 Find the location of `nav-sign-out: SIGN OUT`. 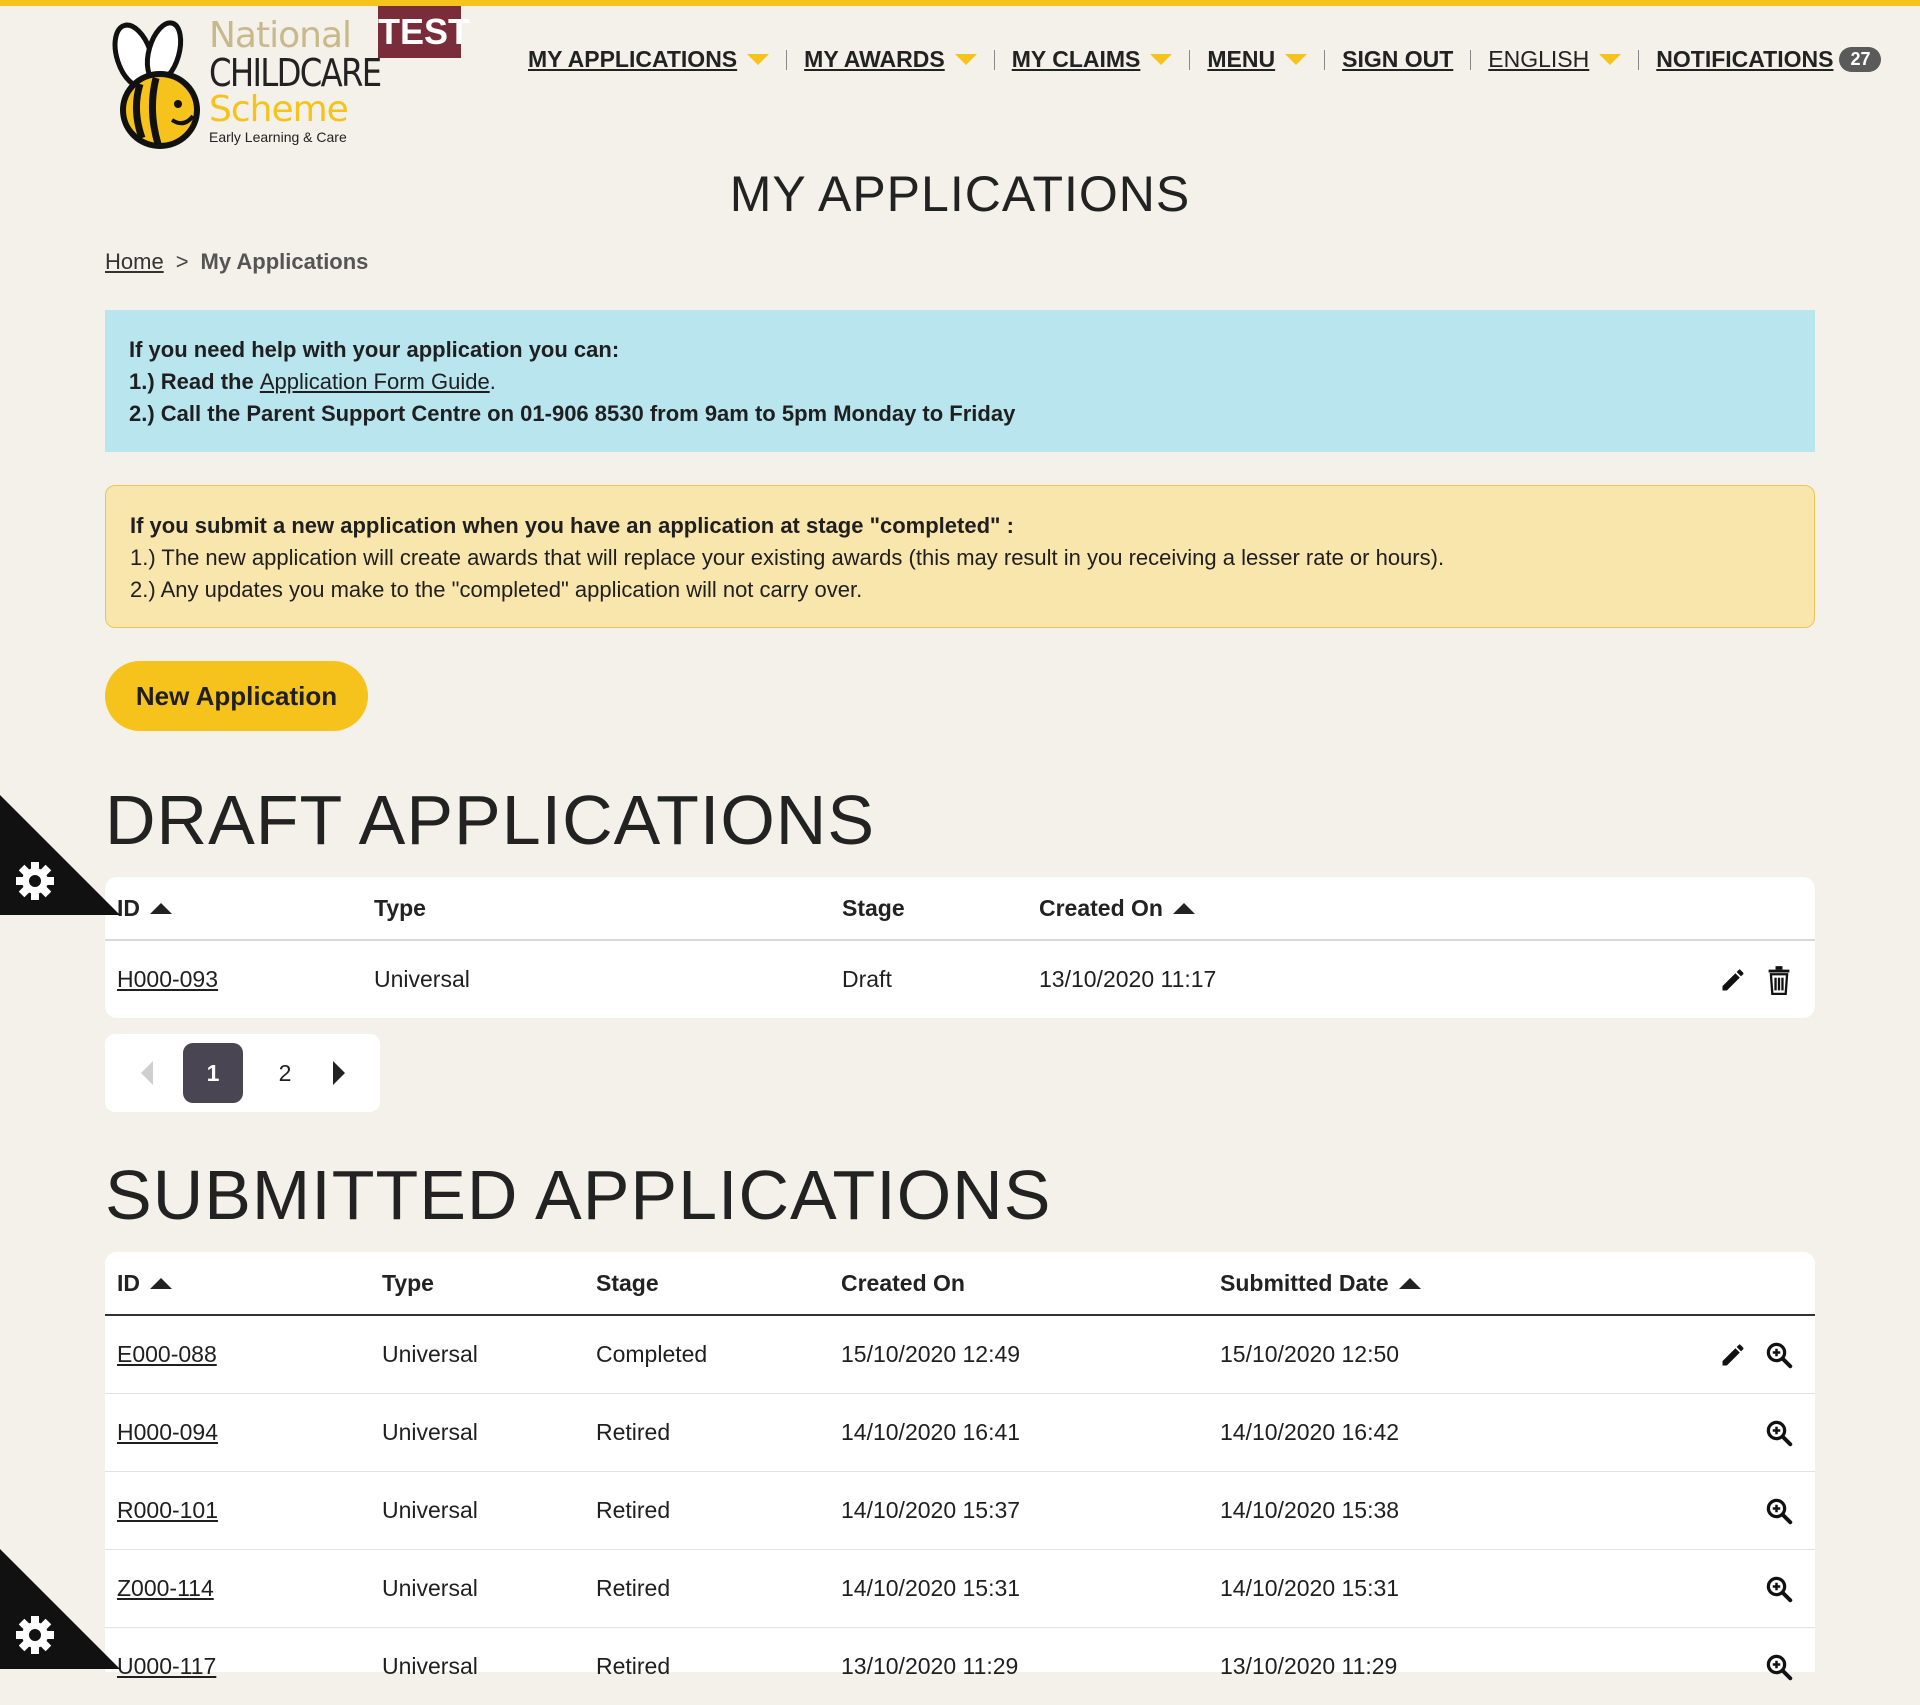

nav-sign-out: SIGN OUT is located at coordinates (1397, 59).